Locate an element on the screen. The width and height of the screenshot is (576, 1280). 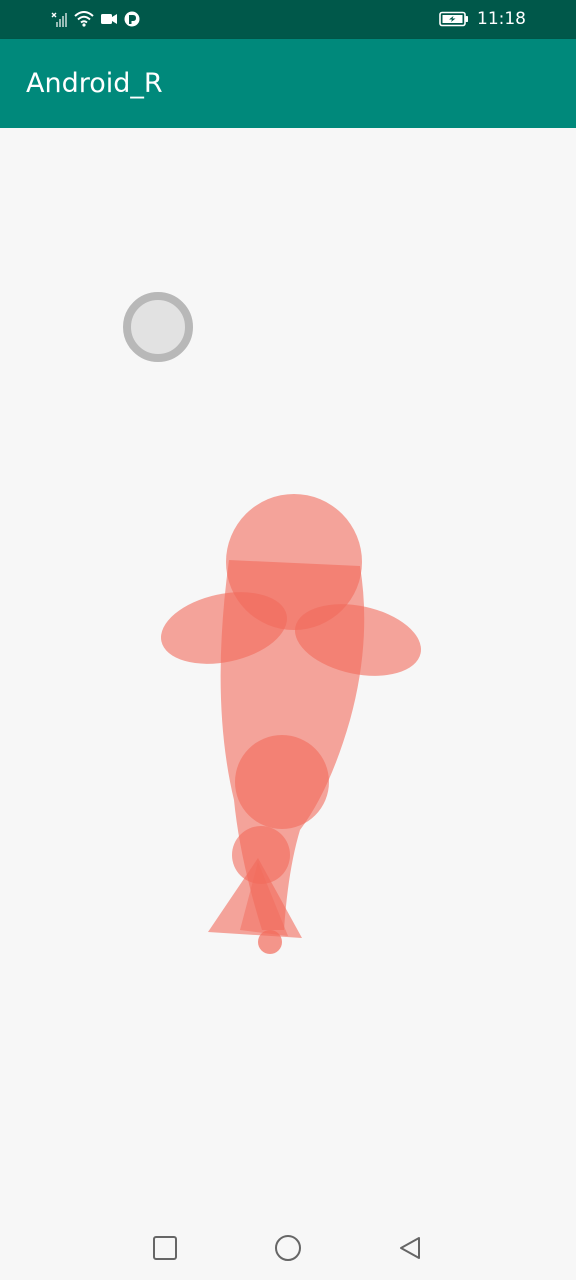
recents-button is located at coordinates (165, 1248).